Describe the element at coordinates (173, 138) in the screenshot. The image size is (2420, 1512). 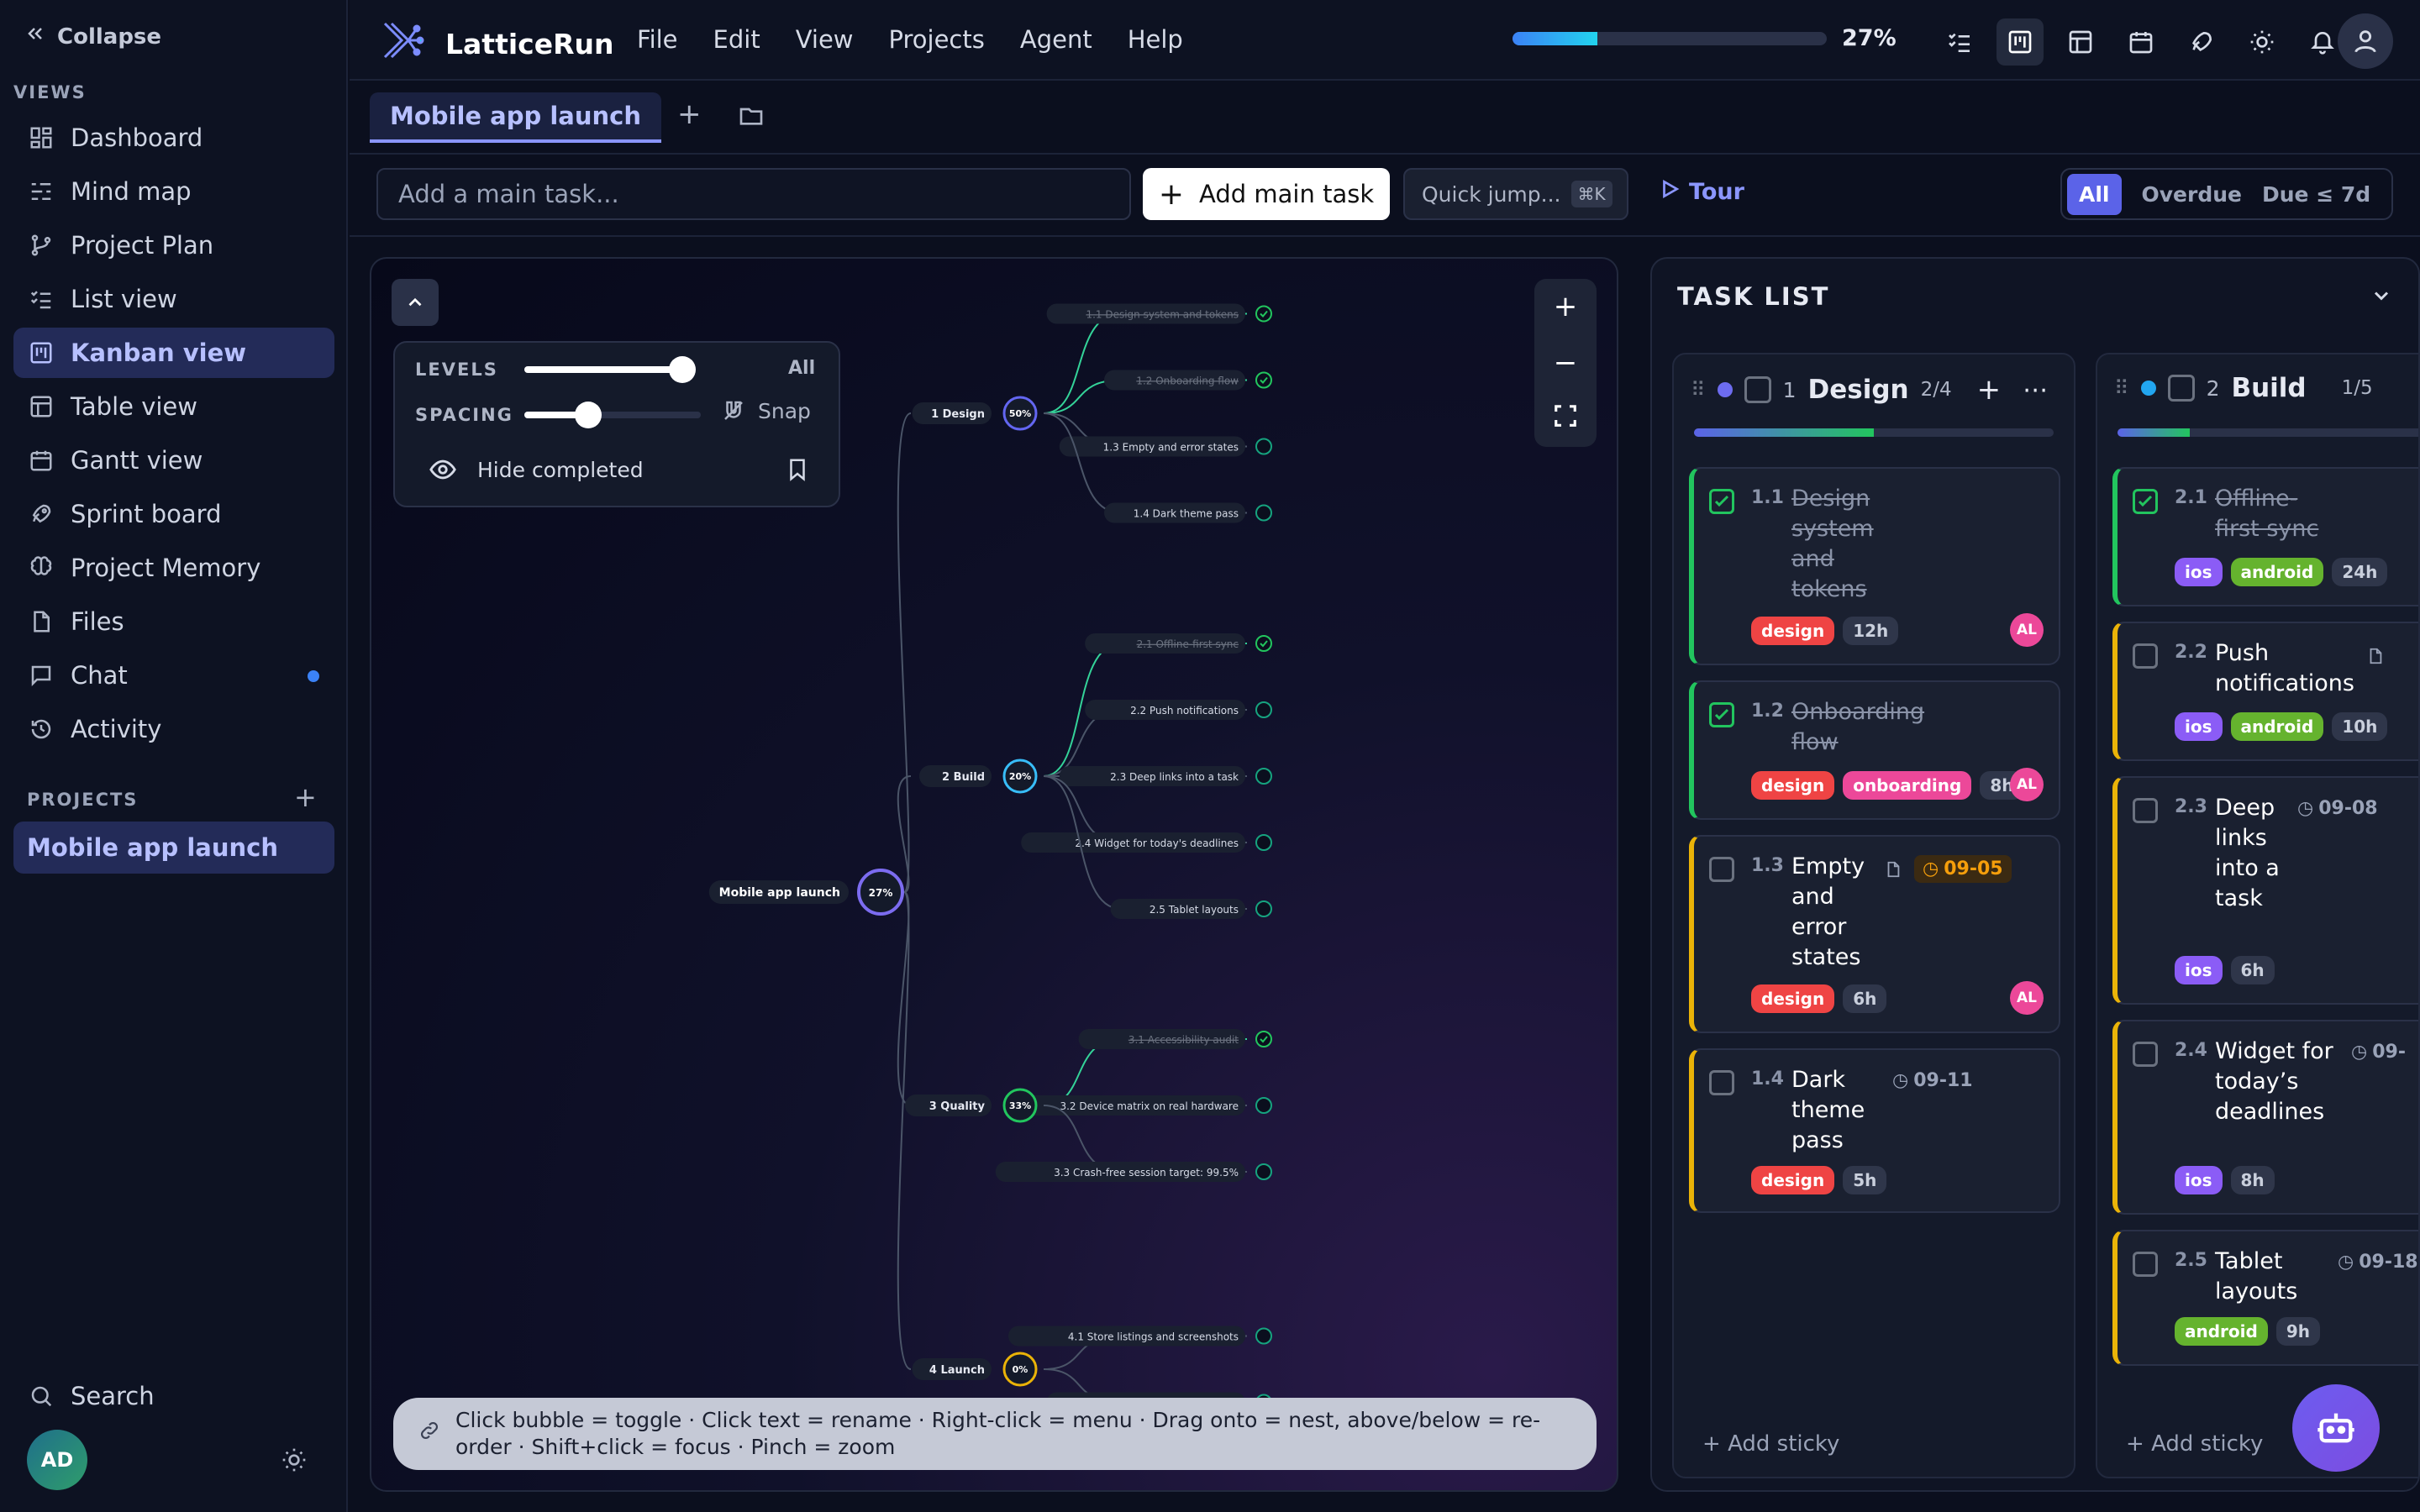
I see `sidebar-item-dashboard: Dashboard` at that location.